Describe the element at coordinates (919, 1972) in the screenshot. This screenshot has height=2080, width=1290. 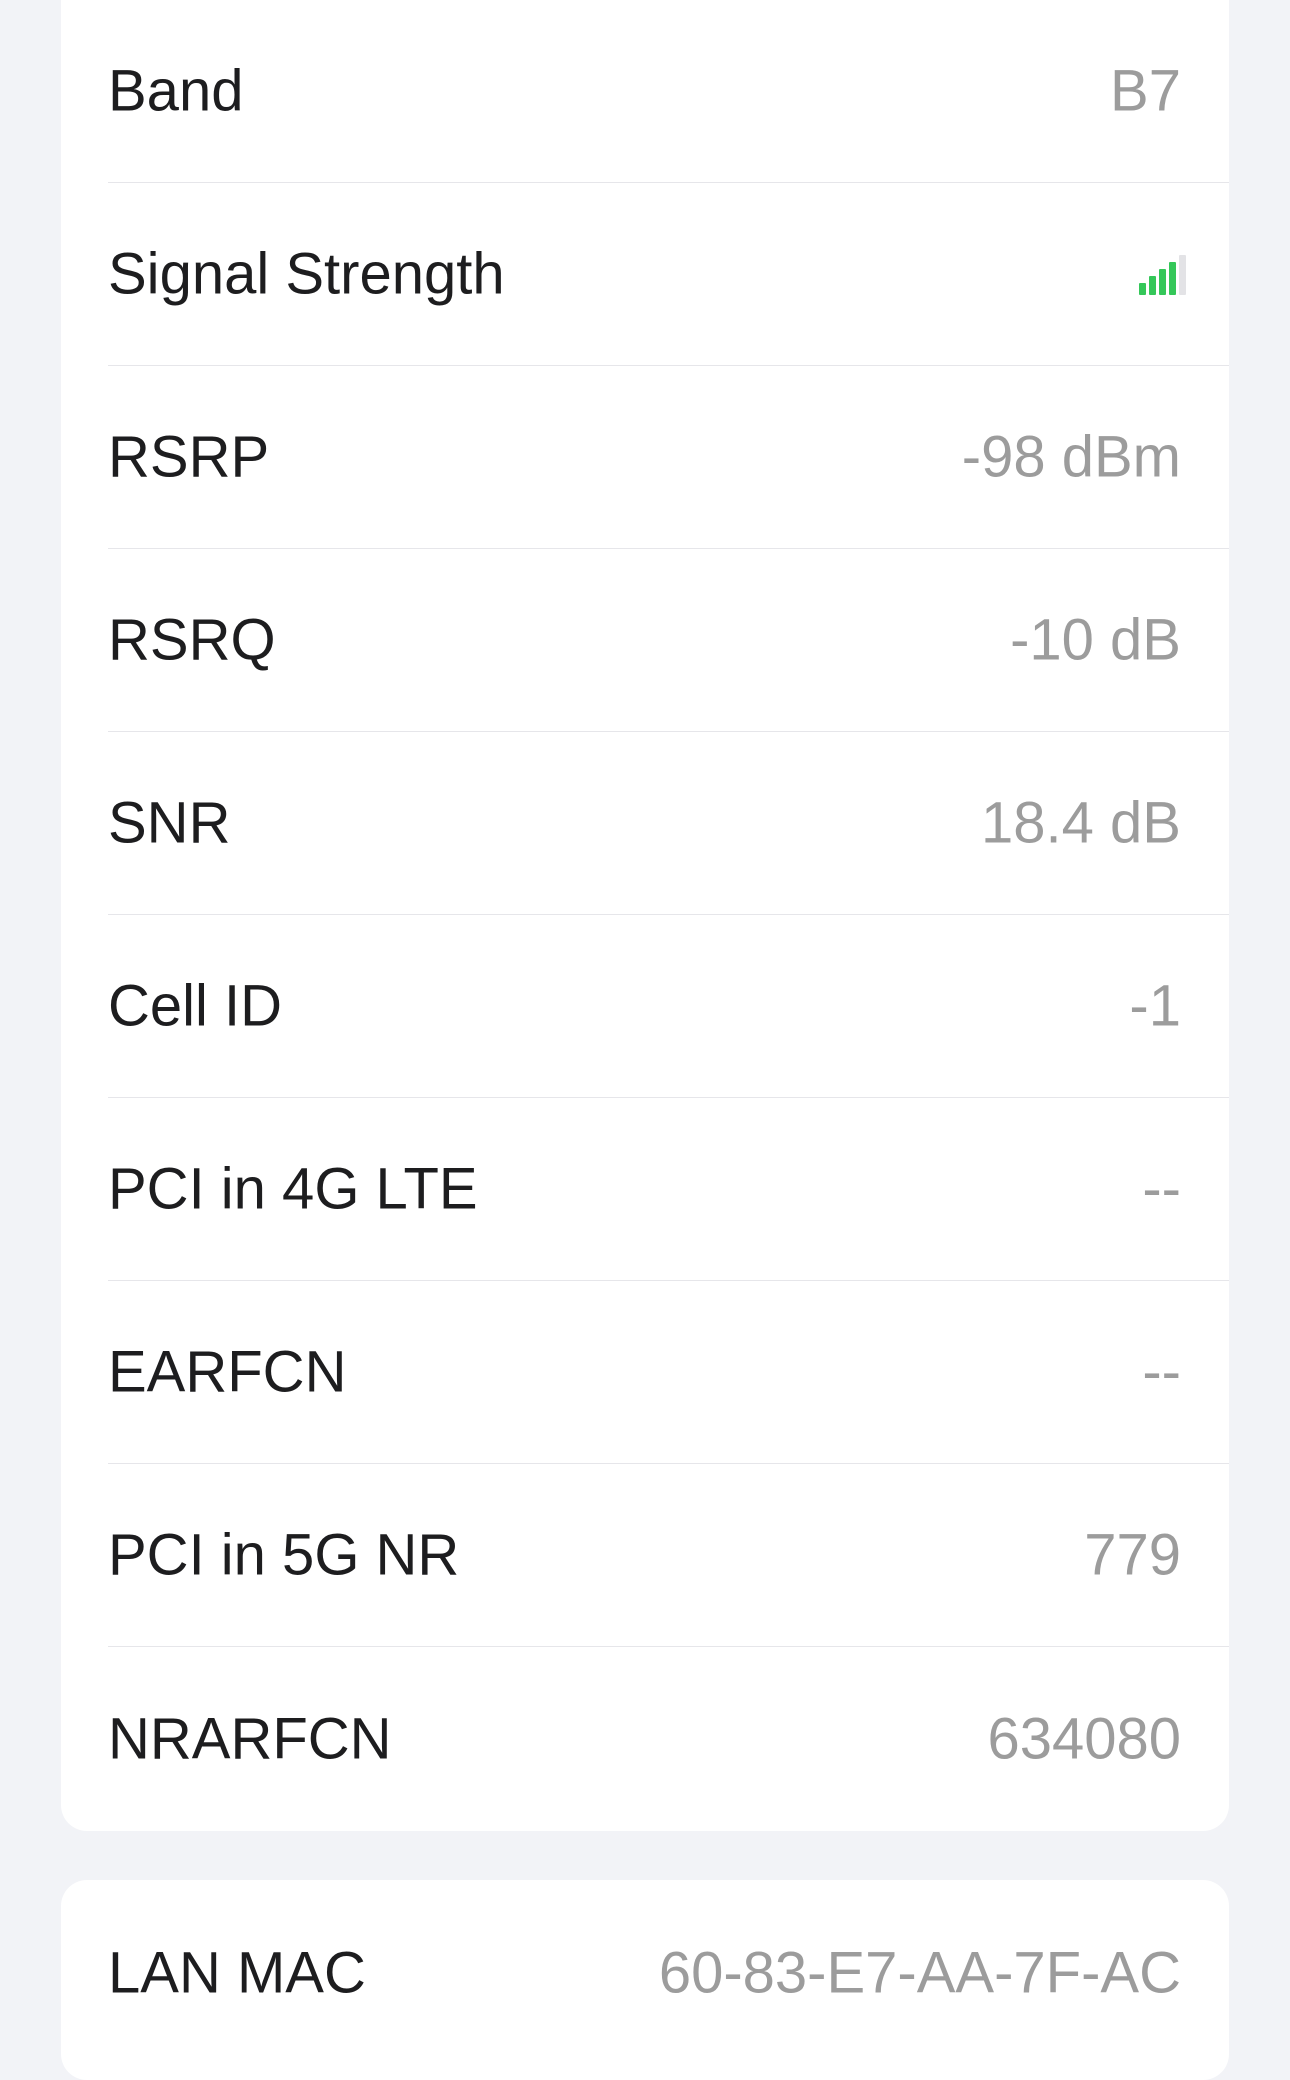
I see `lan-mac-value: 60-83-E7-AA-7F-AC` at that location.